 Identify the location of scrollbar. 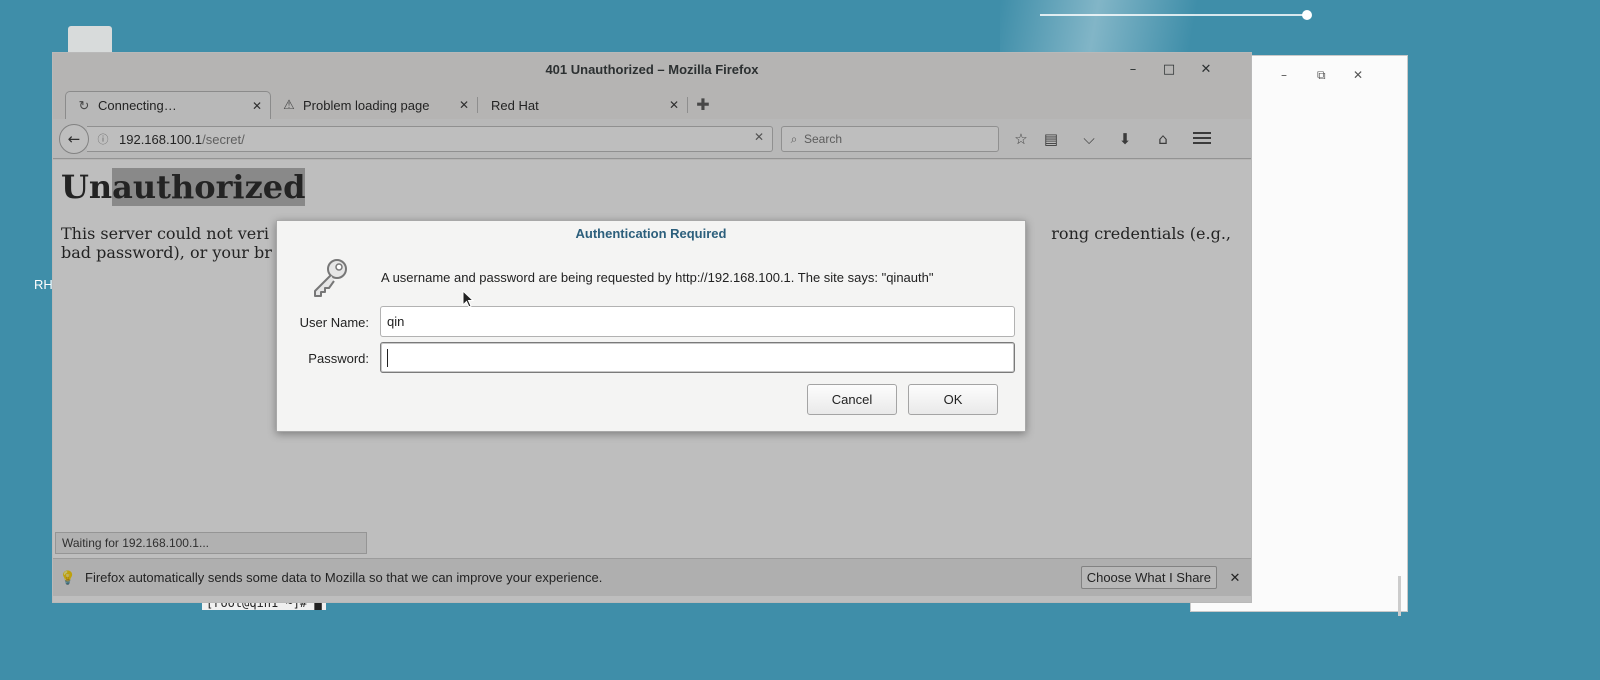
(1399, 596).